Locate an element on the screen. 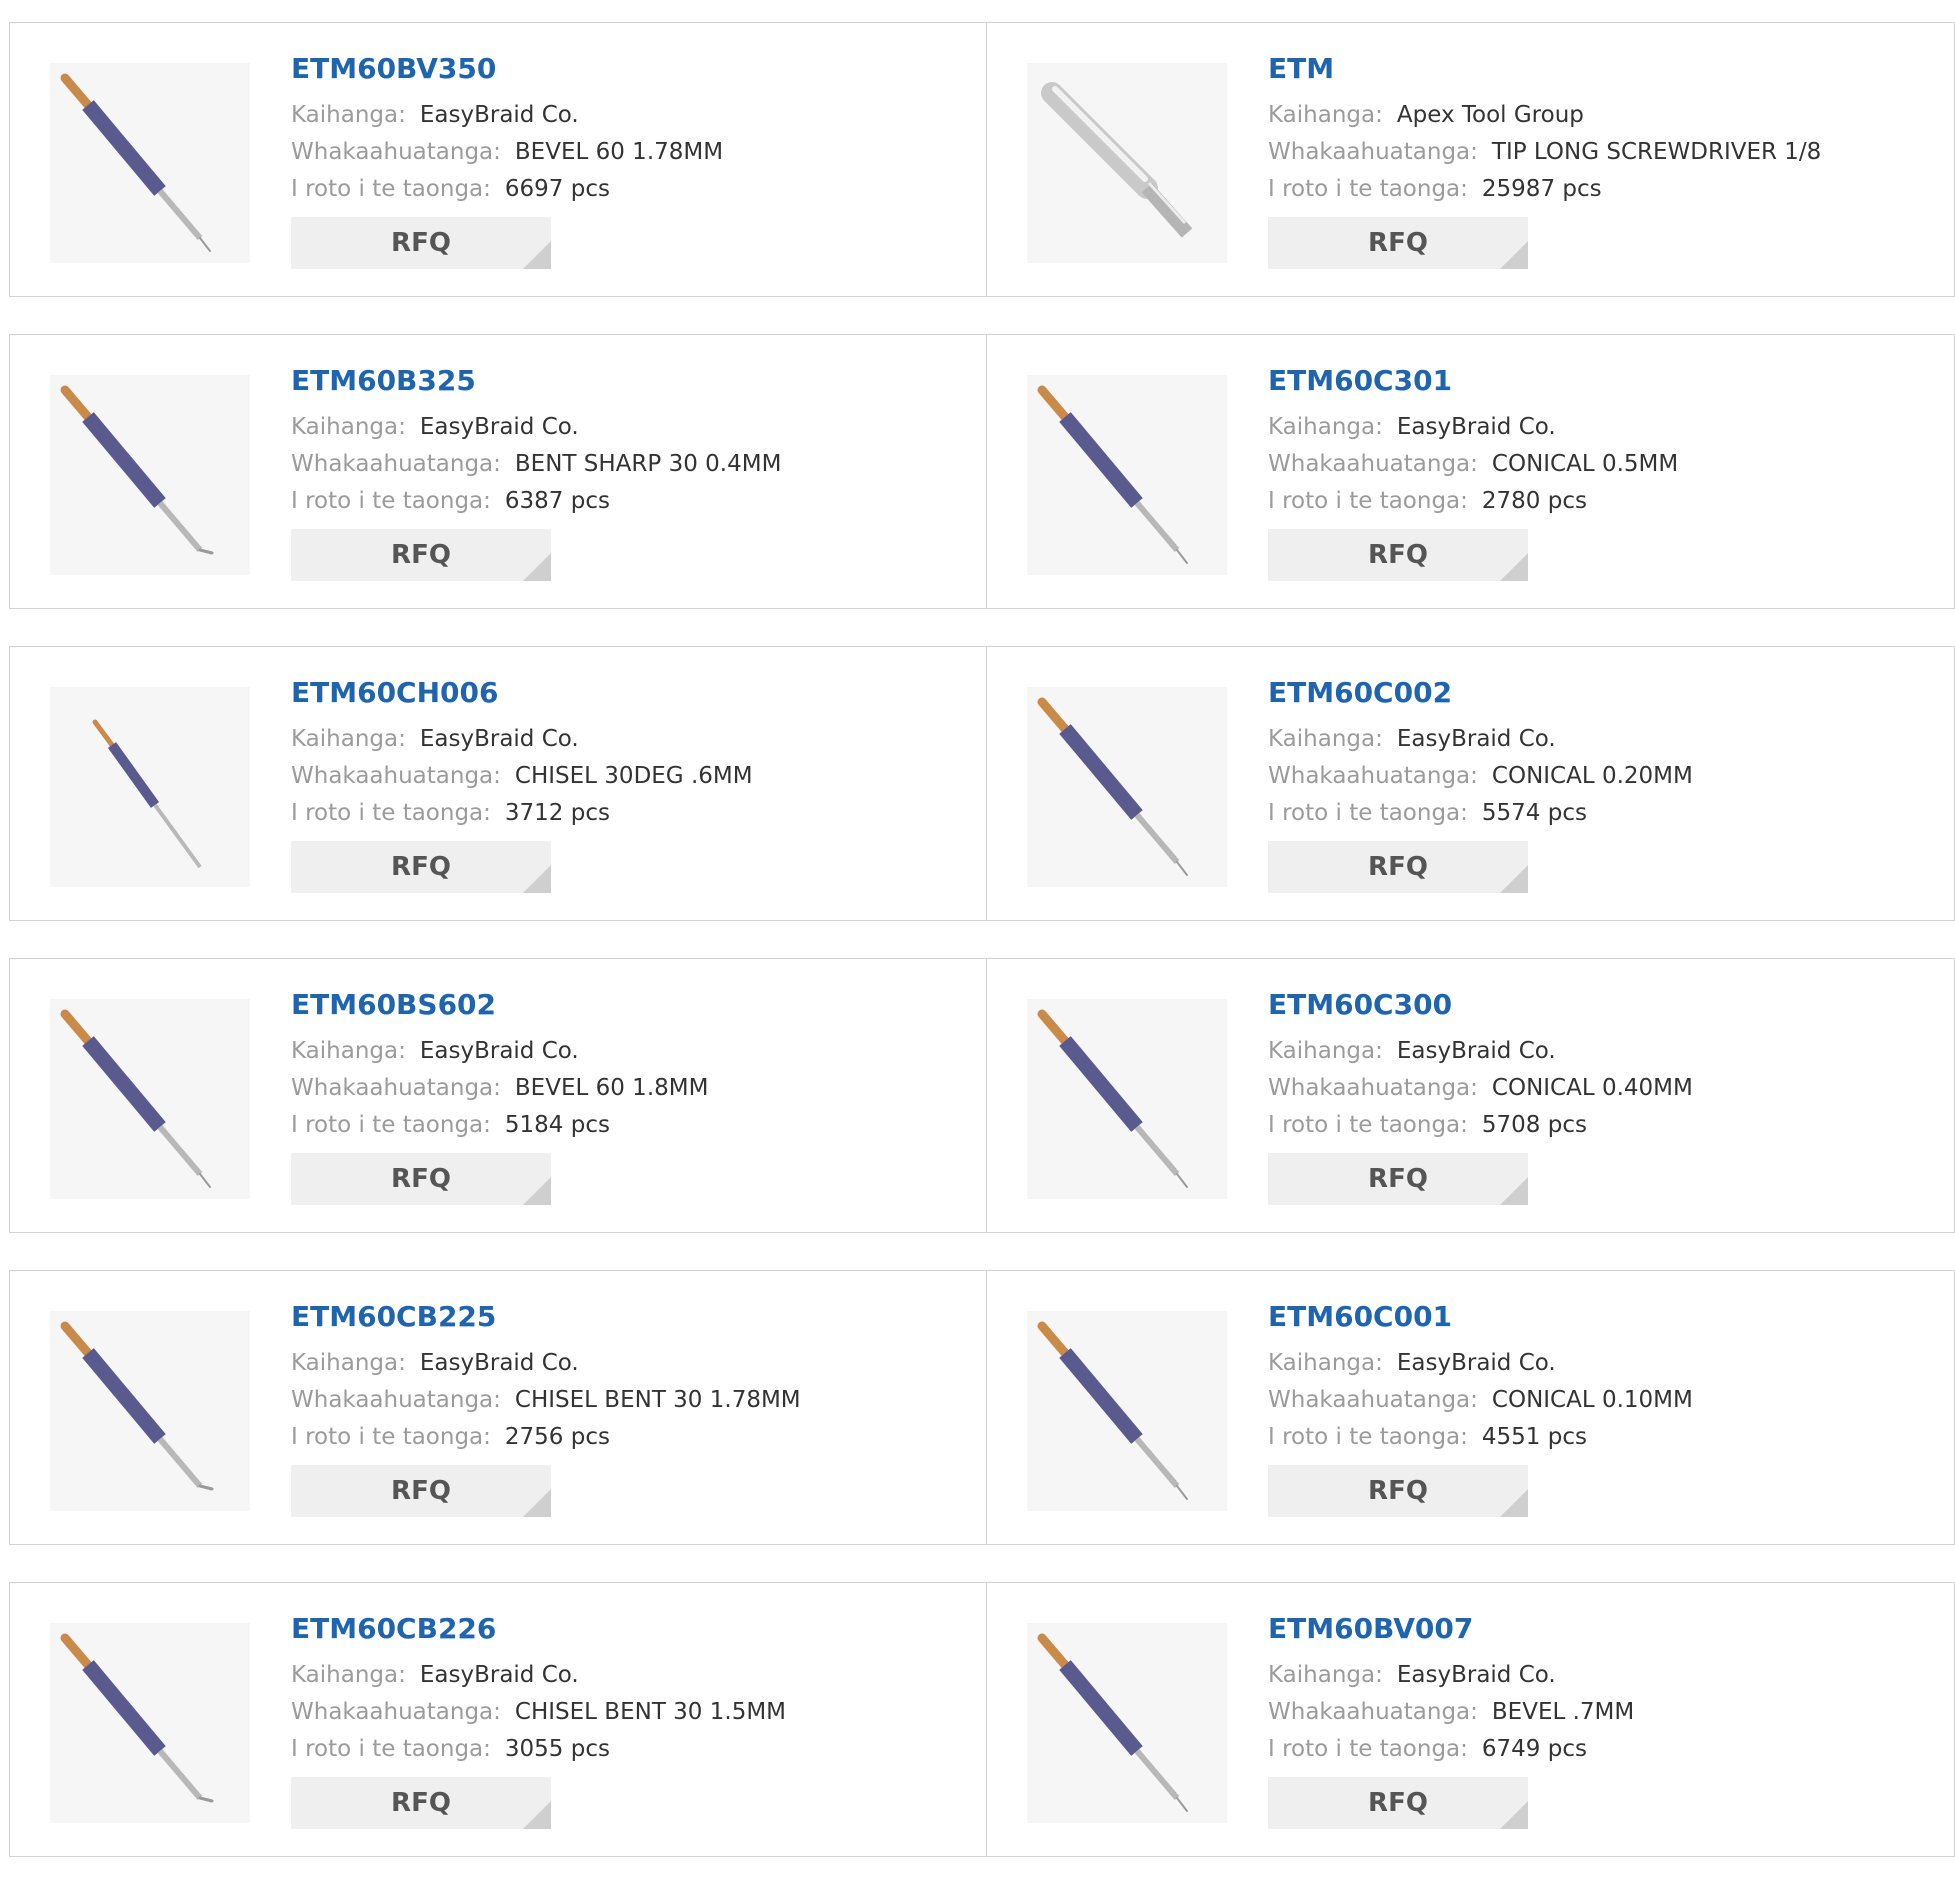 Image resolution: width=1955 pixels, height=1894 pixels. product-part-number-link: ETM60CB226 is located at coordinates (633, 1629).